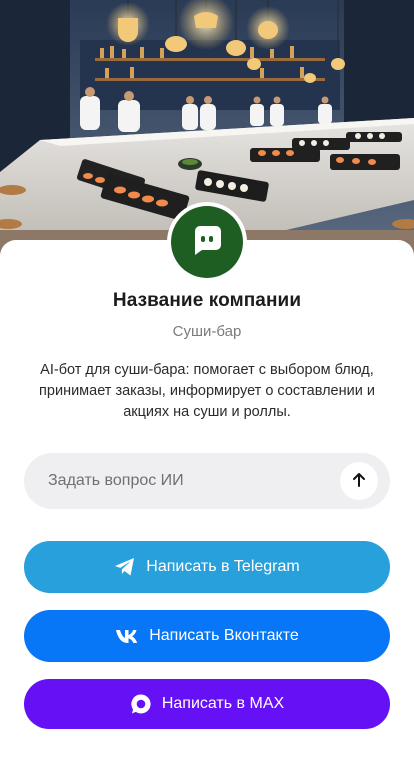 The image size is (414, 770). I want to click on company-name: Название компании, so click(207, 300).